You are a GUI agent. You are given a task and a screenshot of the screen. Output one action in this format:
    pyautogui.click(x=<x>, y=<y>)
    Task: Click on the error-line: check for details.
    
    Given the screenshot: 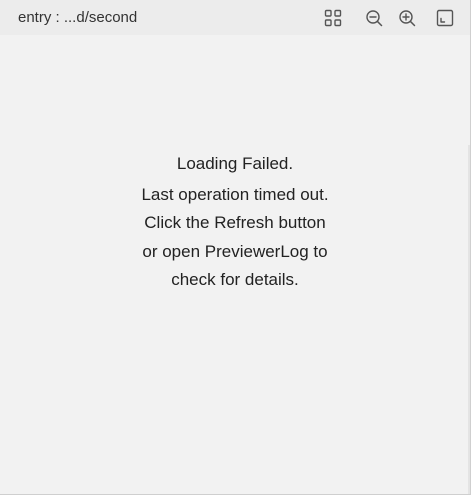 What is the action you would take?
    pyautogui.click(x=235, y=279)
    